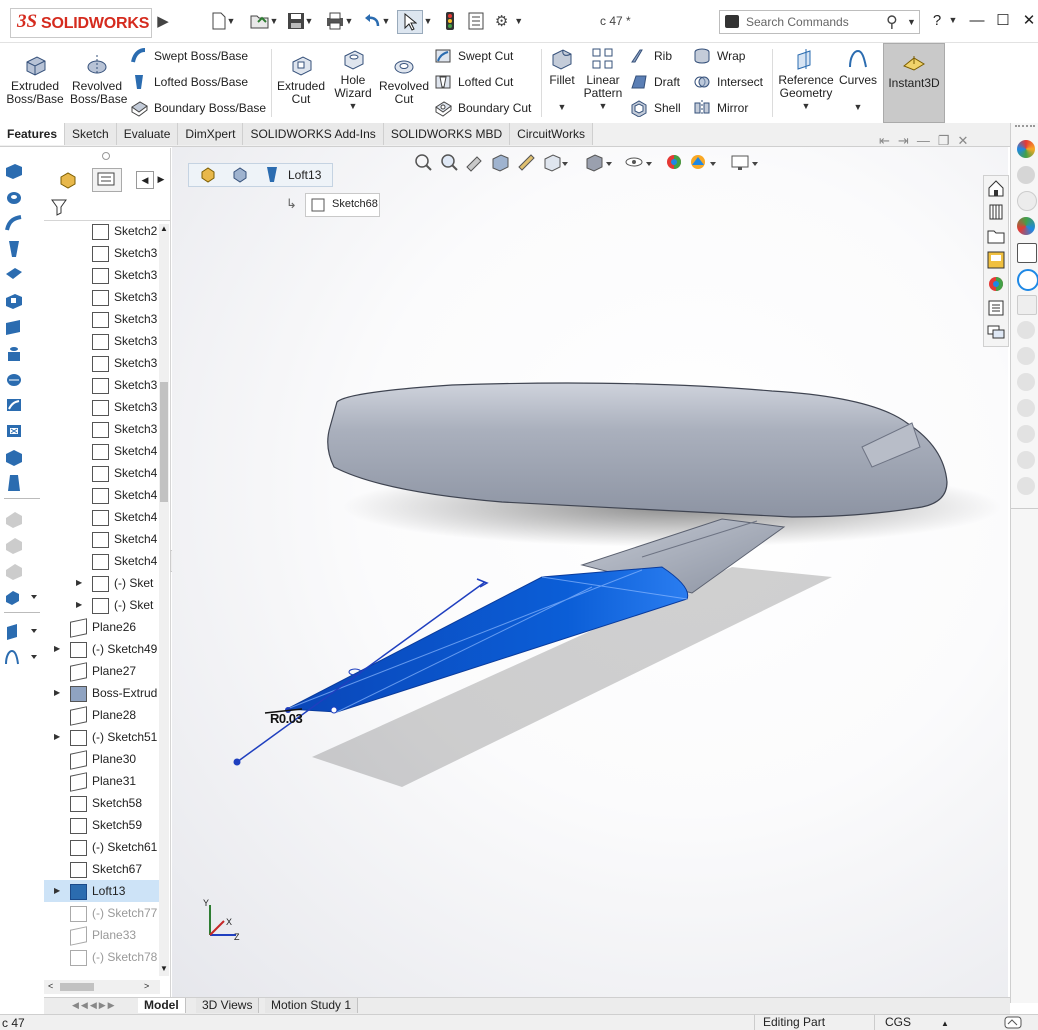  Describe the element at coordinates (164, 442) in the screenshot. I see `scroll-thumb` at that location.